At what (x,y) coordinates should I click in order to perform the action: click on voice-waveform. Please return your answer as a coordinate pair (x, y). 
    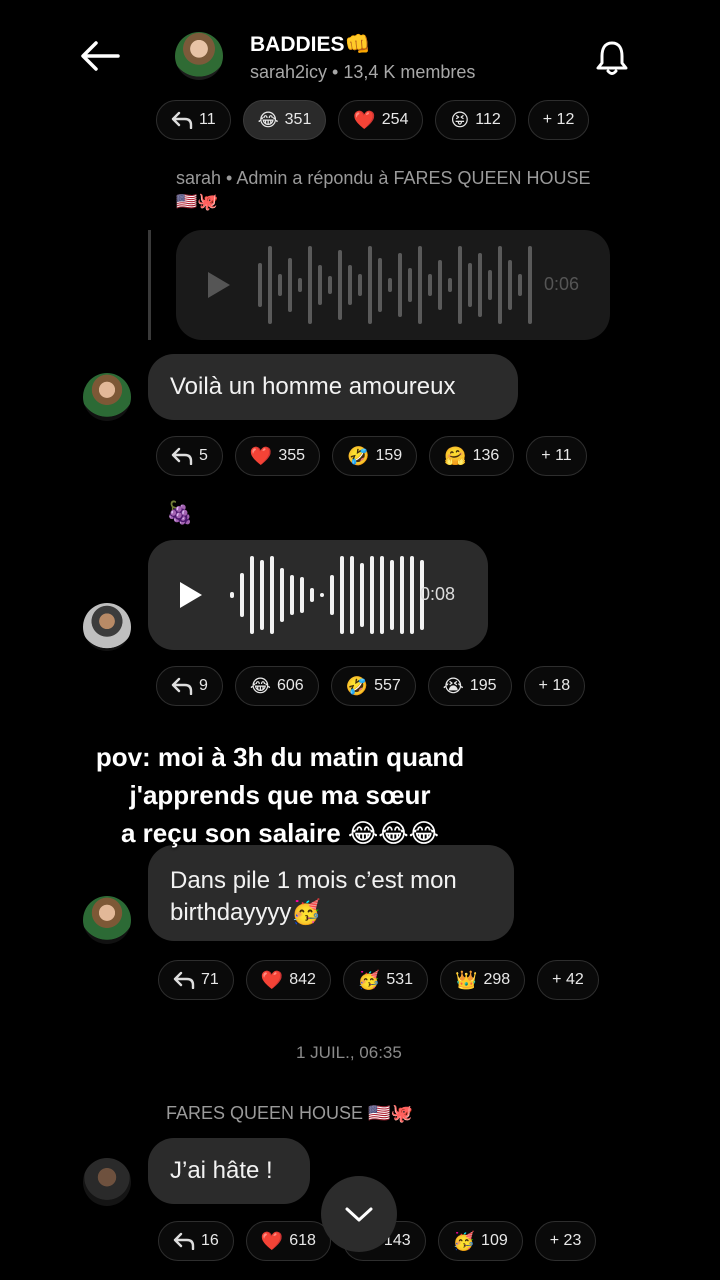
    Looking at the image, I should click on (395, 285).